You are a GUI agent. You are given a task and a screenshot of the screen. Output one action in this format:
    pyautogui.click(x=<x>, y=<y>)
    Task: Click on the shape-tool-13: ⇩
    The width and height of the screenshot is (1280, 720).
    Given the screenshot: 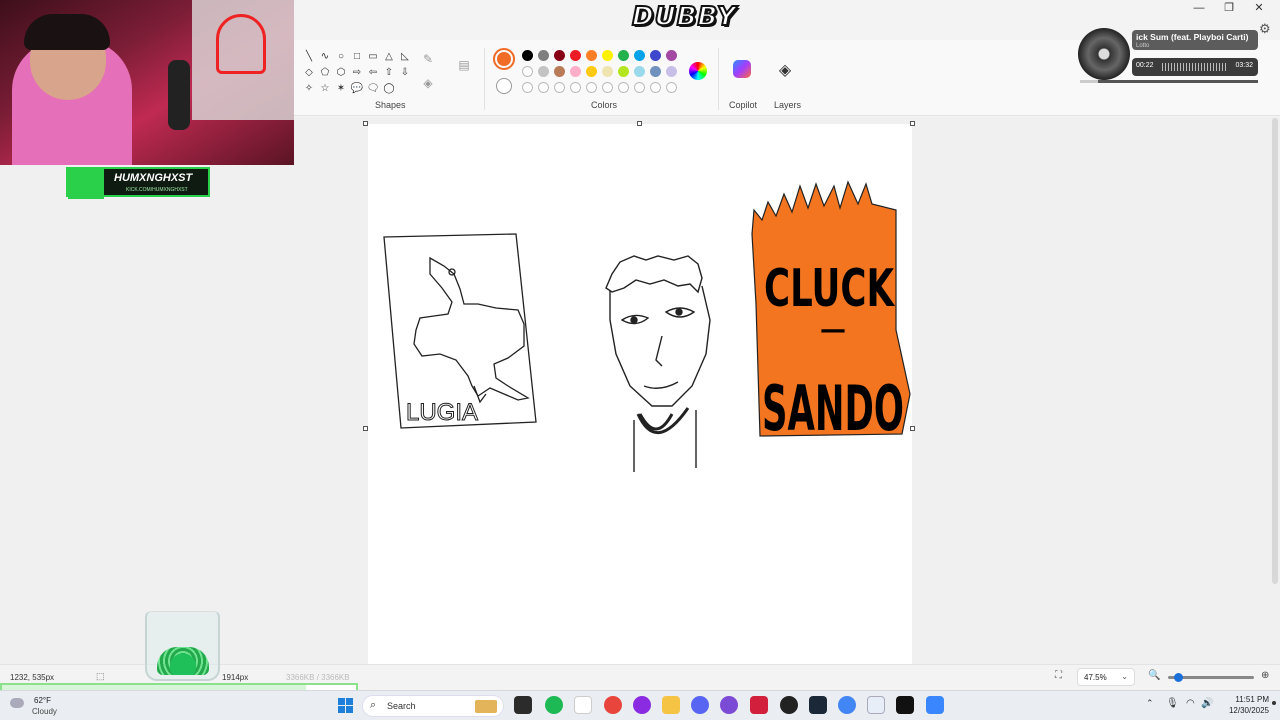 What is the action you would take?
    pyautogui.click(x=405, y=73)
    